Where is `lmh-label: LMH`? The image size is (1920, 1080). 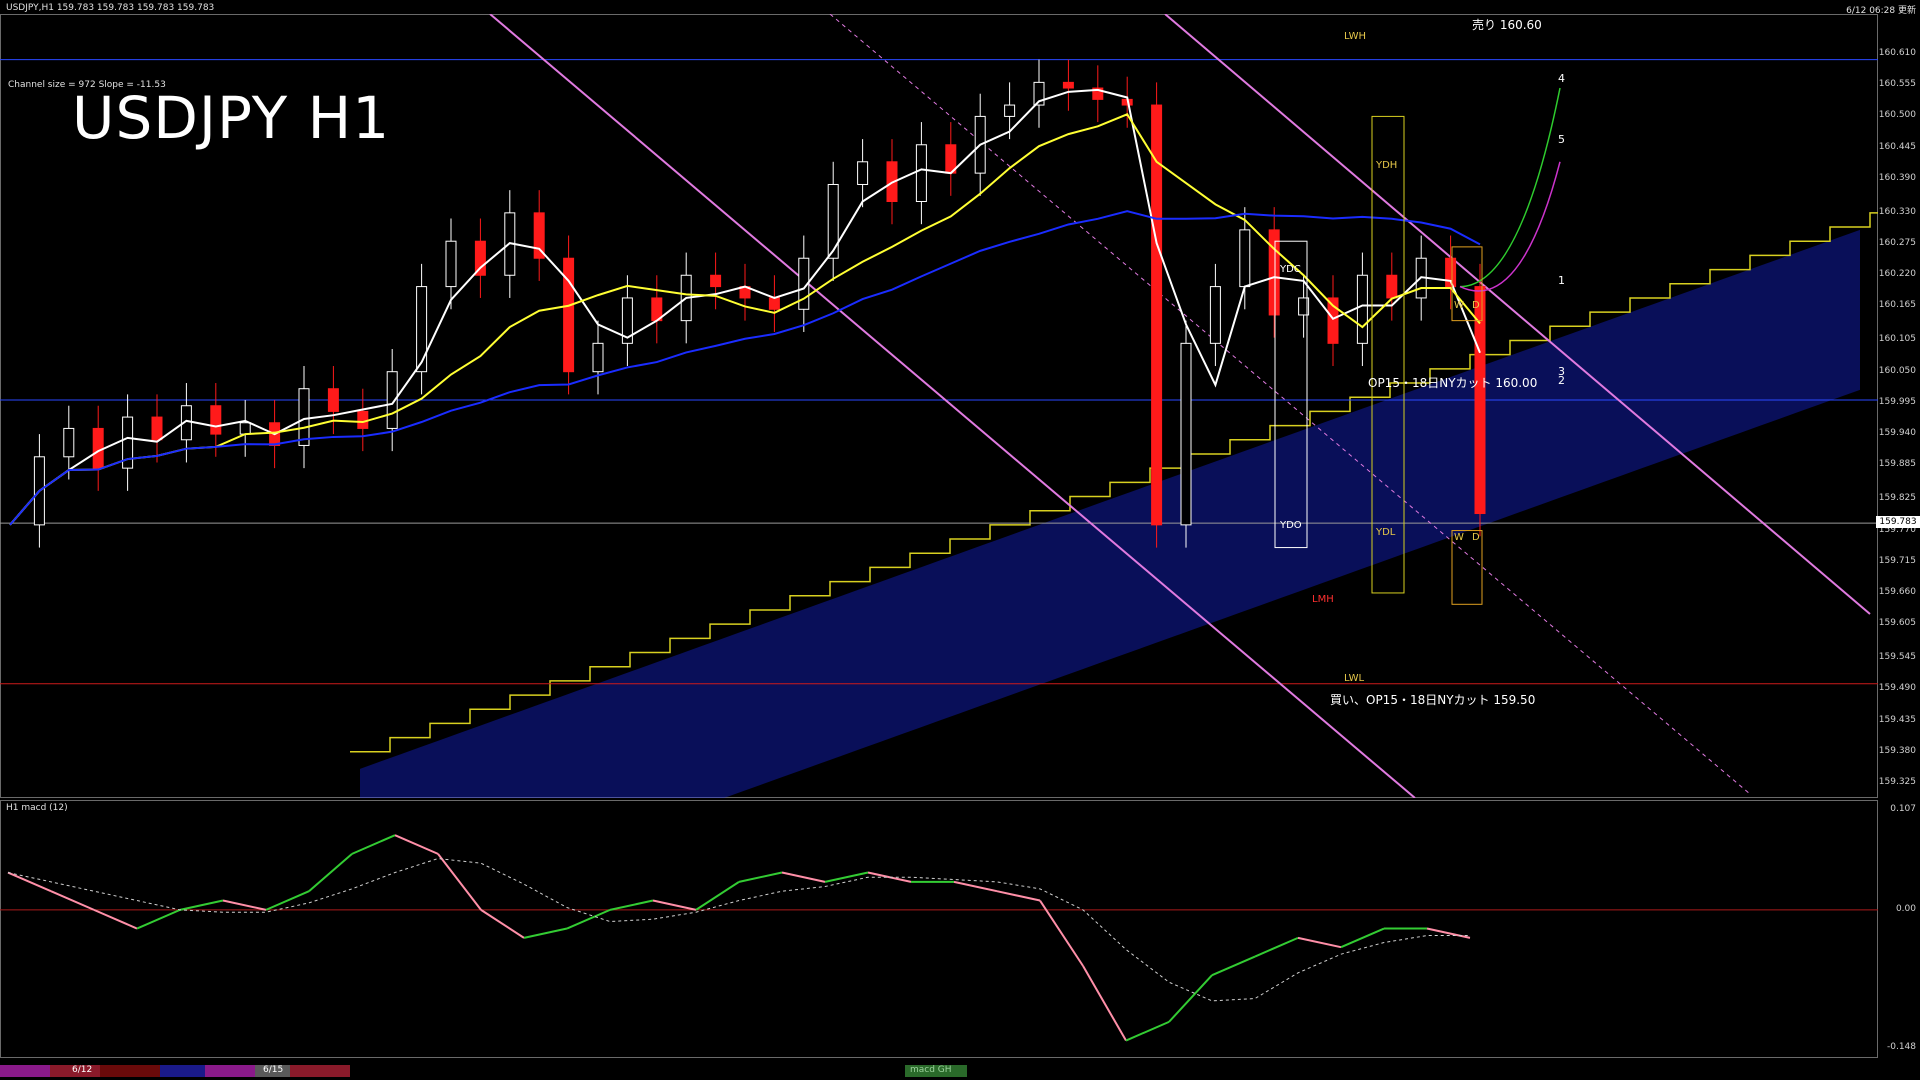
lmh-label: LMH is located at coordinates (1323, 599).